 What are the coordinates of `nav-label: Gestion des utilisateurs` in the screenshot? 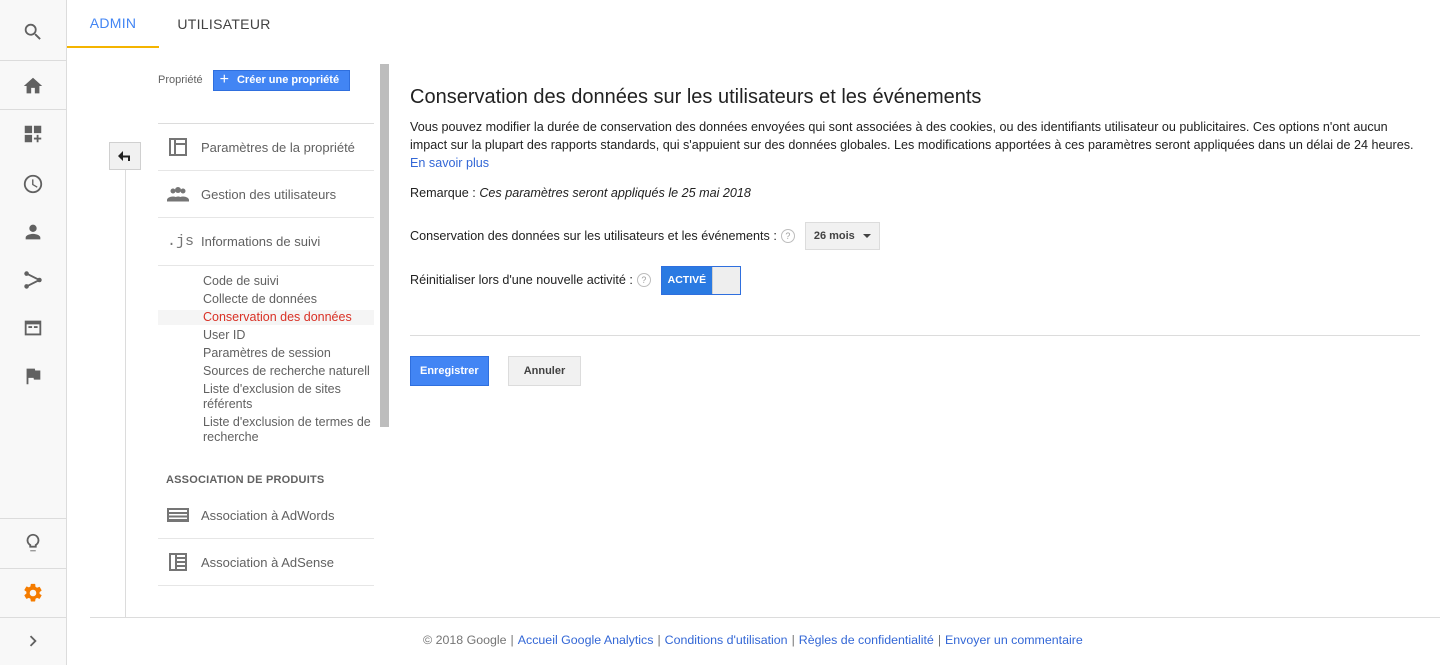 It's located at (269, 194).